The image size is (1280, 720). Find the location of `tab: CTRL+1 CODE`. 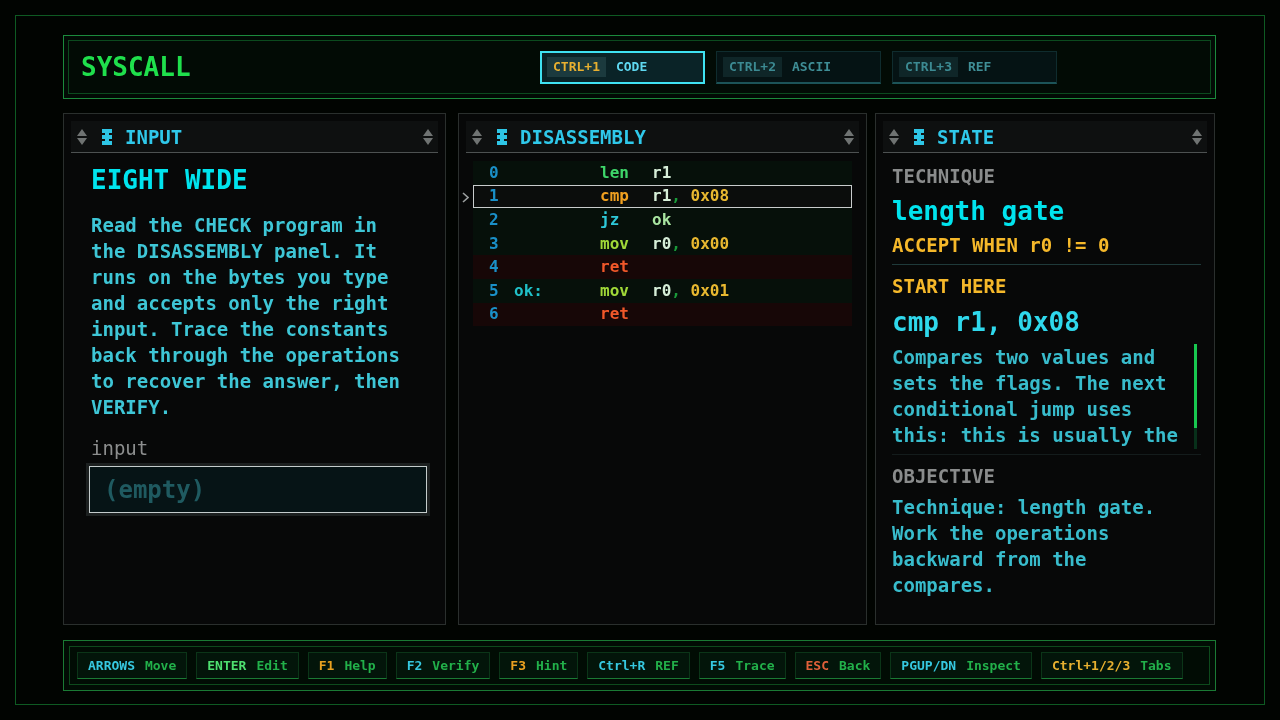

tab: CTRL+1 CODE is located at coordinates (622, 67).